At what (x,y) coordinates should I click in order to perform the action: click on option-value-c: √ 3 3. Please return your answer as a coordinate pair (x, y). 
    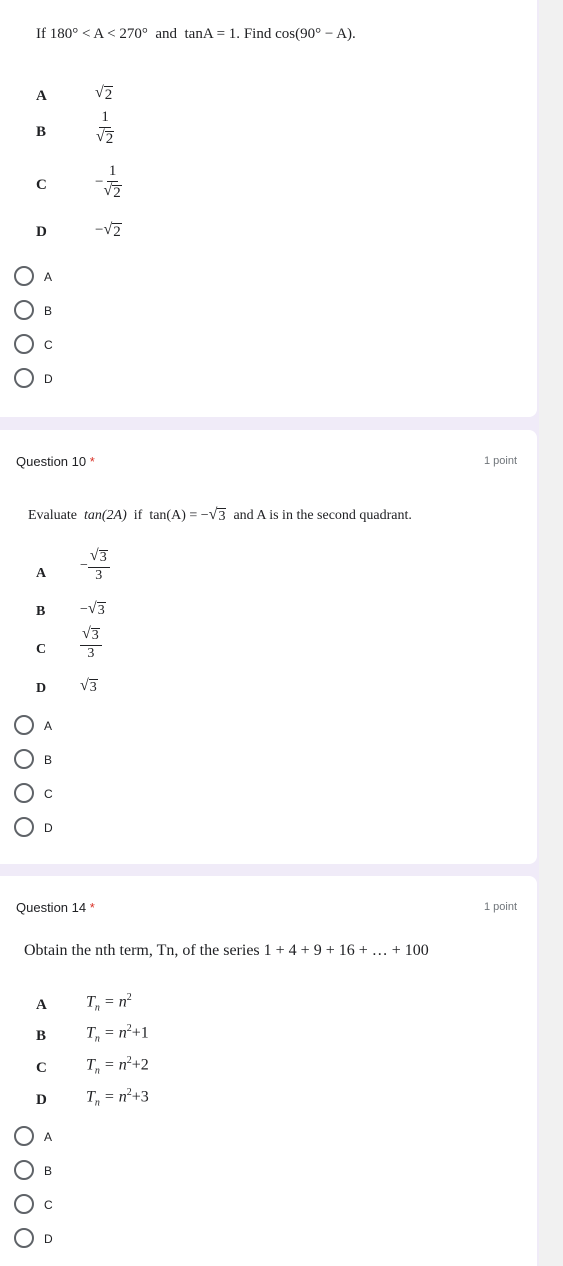
    Looking at the image, I should click on (91, 643).